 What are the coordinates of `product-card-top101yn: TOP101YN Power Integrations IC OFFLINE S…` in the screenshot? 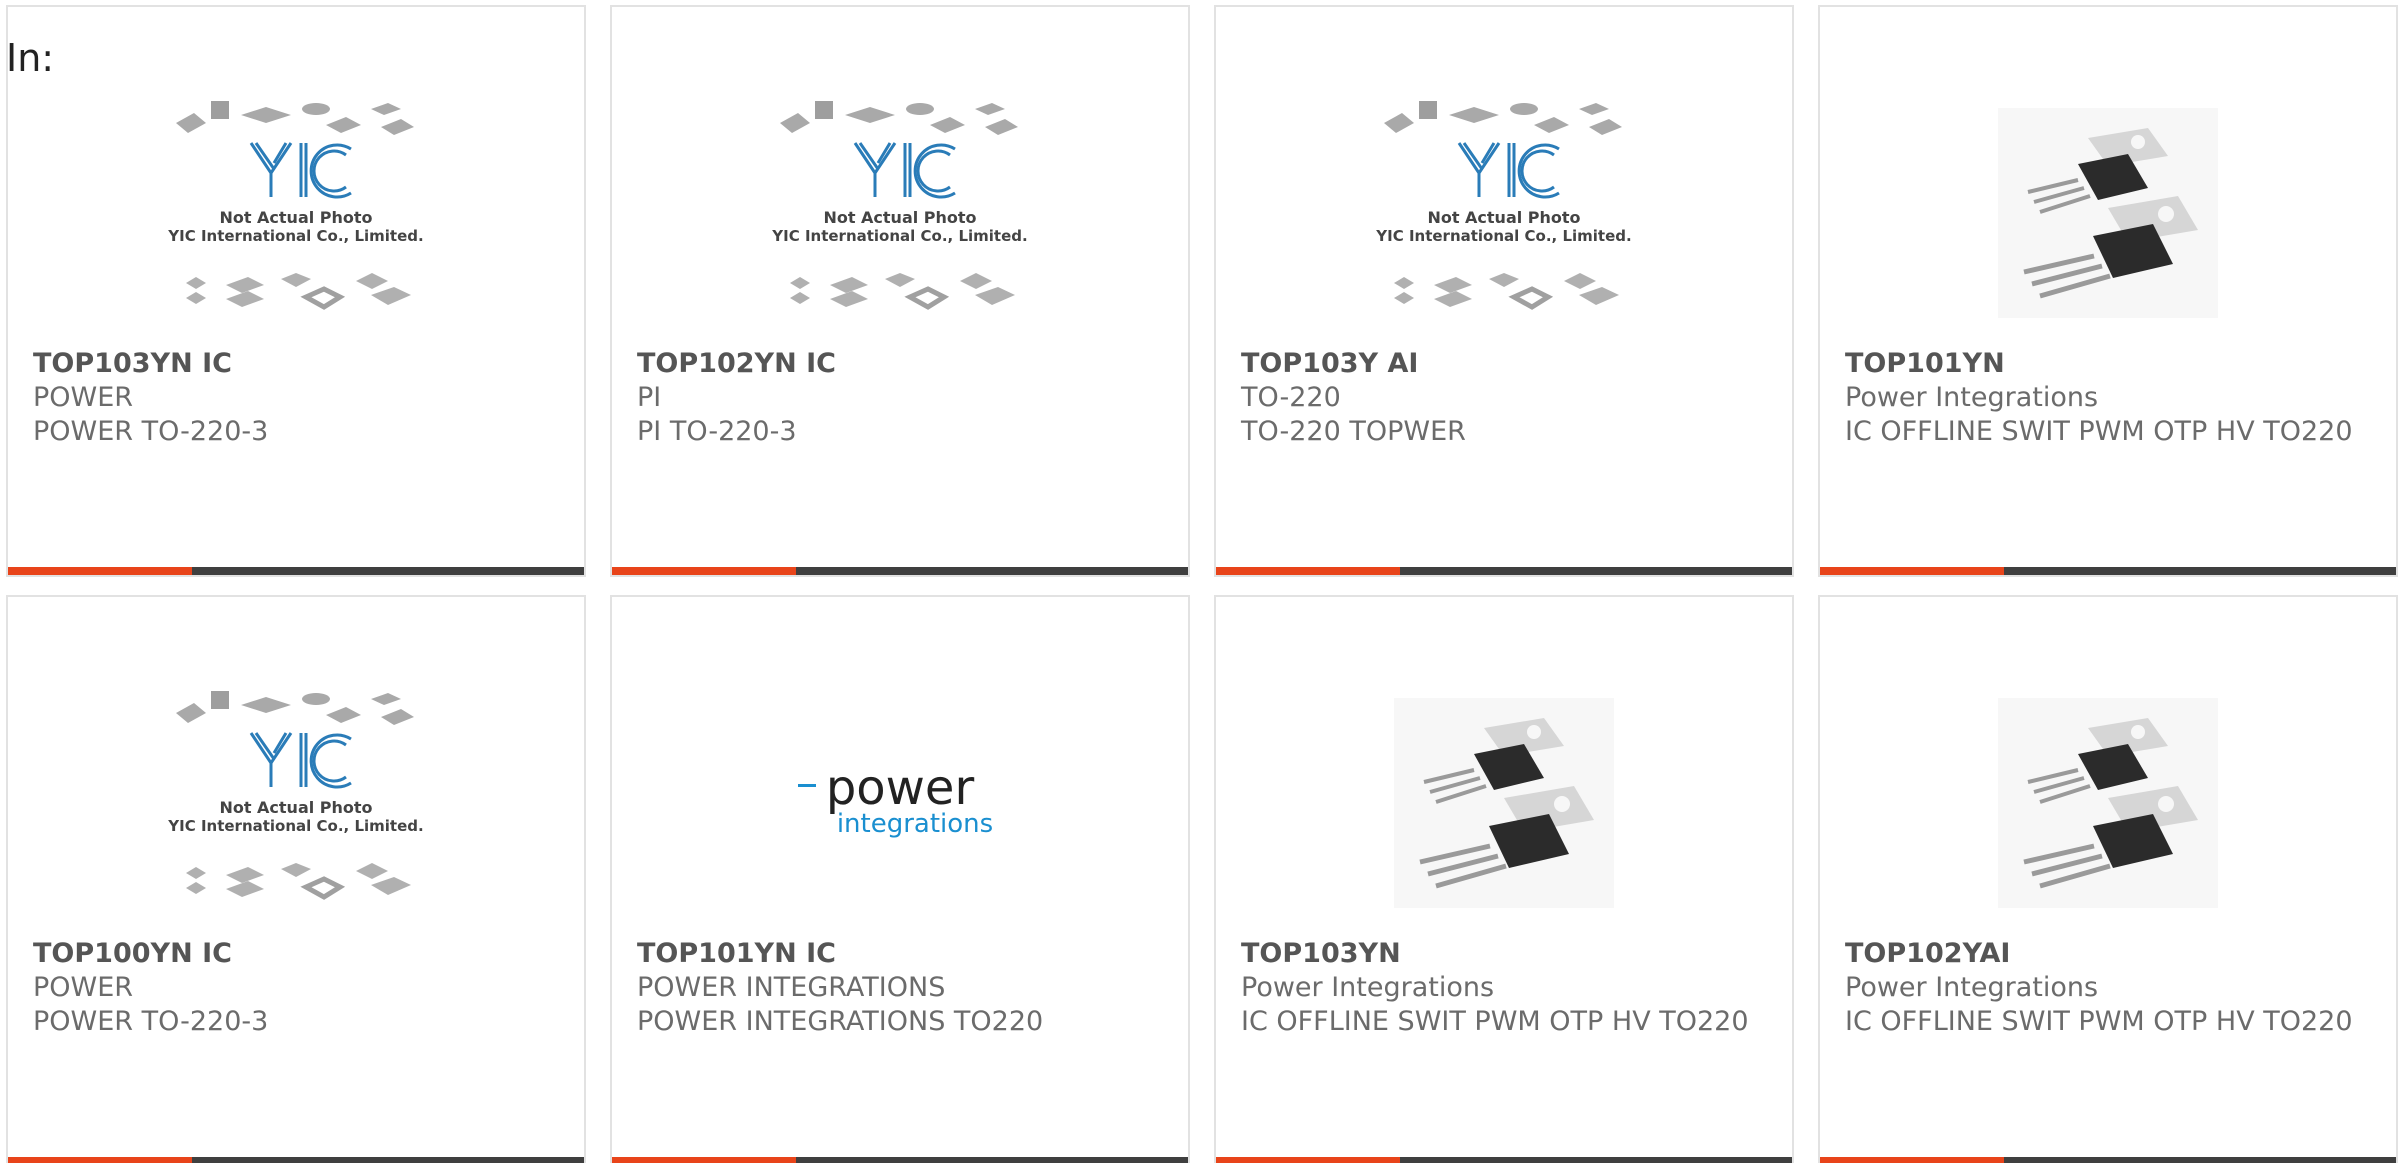 It's located at (2108, 291).